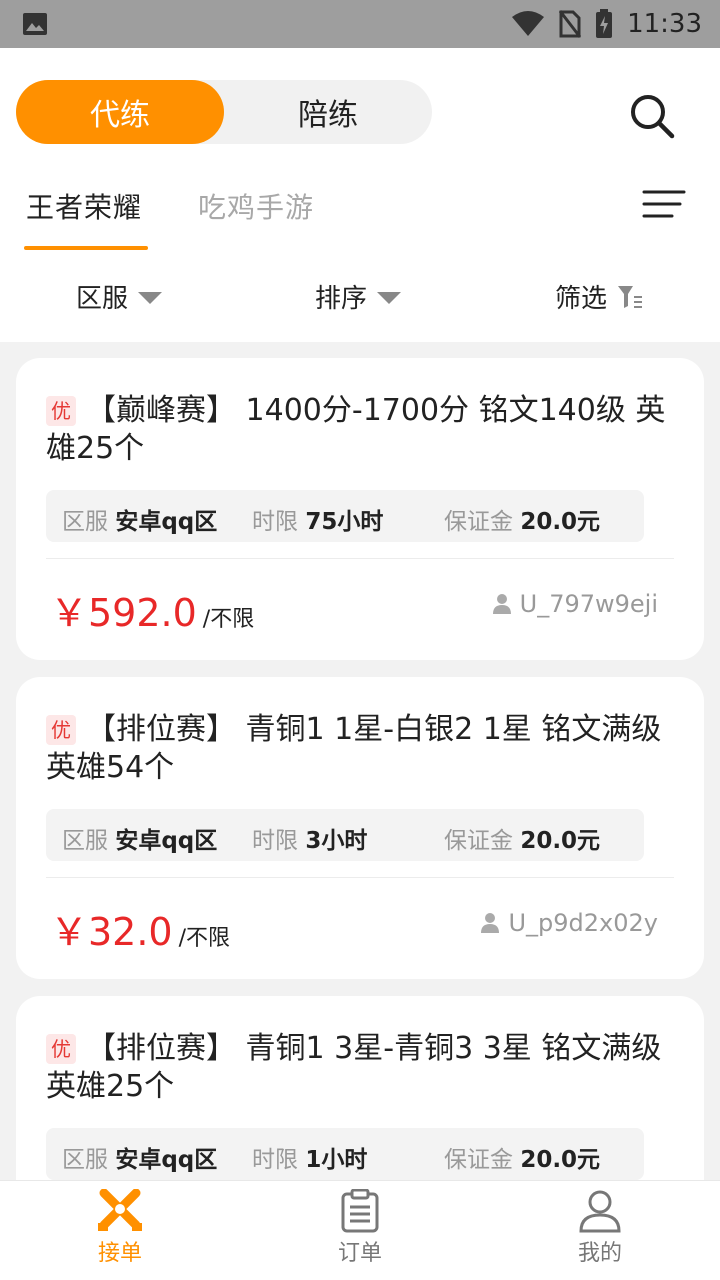  Describe the element at coordinates (359, 1253) in the screenshot. I see `nav-dingdan-label: 订单` at that location.